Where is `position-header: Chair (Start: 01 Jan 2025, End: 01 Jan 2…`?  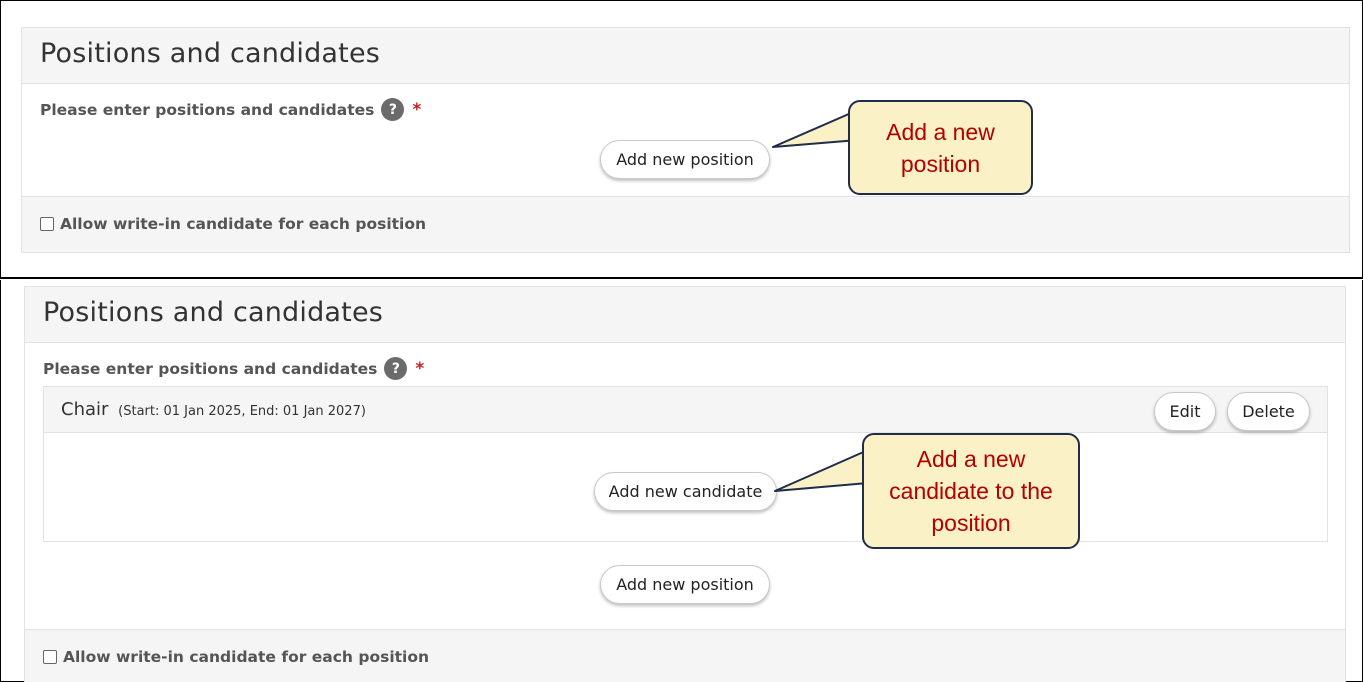
position-header: Chair (Start: 01 Jan 2025, End: 01 Jan 2… is located at coordinates (685, 410).